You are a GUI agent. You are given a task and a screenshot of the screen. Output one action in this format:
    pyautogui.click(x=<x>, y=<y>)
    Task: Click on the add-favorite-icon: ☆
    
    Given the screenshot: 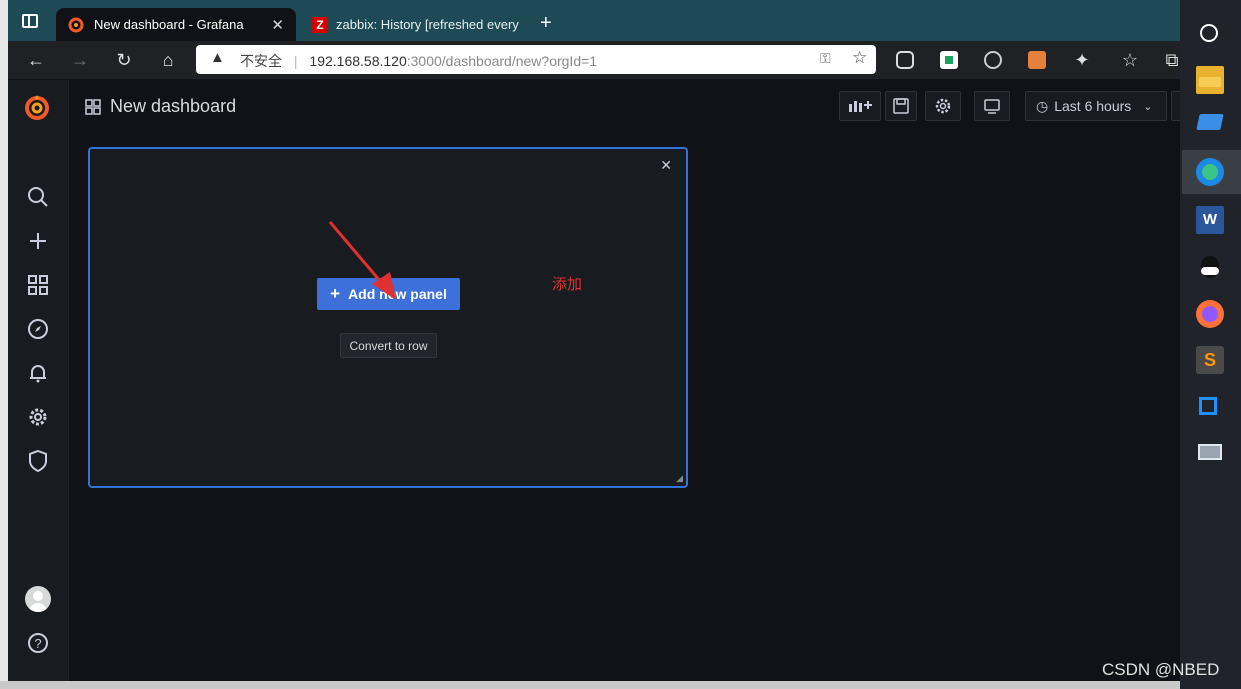 What is the action you would take?
    pyautogui.click(x=859, y=58)
    